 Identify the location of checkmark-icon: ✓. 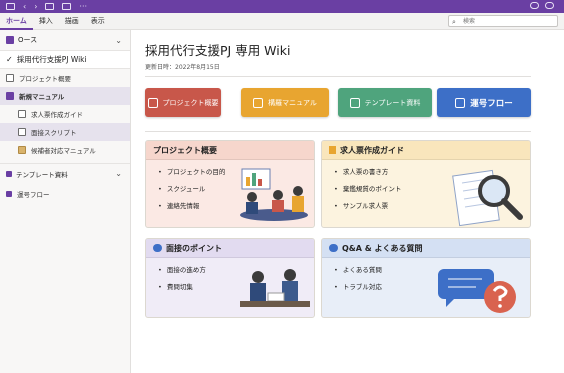
(9, 59).